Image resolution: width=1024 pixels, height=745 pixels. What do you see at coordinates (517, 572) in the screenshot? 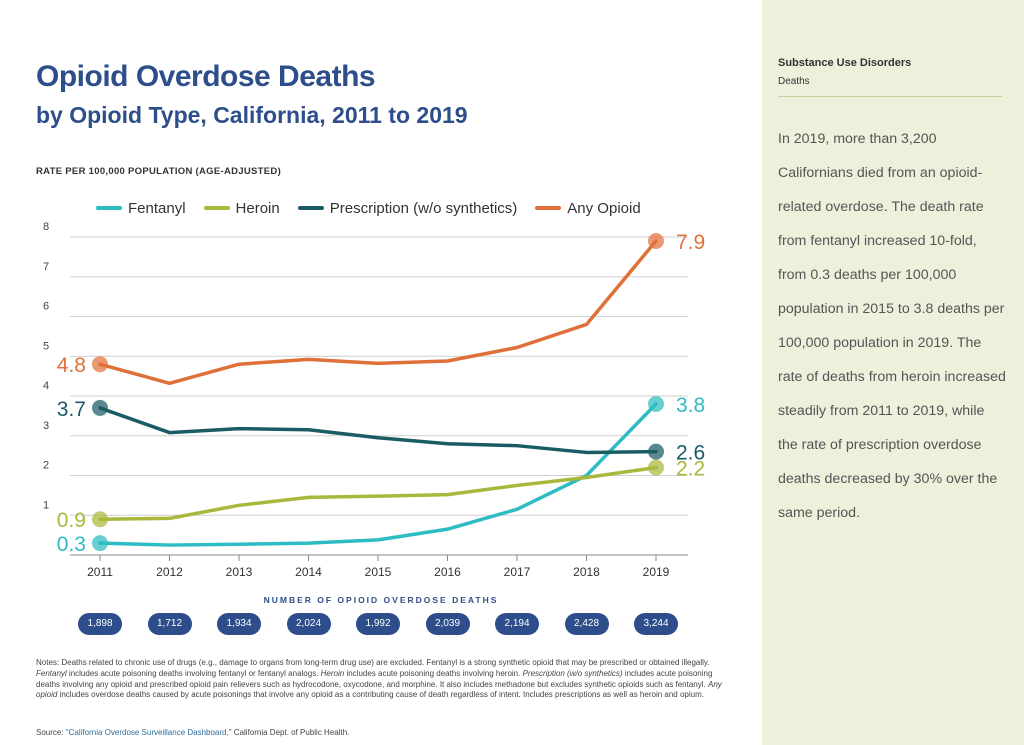
I see `x-tick-label: 2017` at bounding box center [517, 572].